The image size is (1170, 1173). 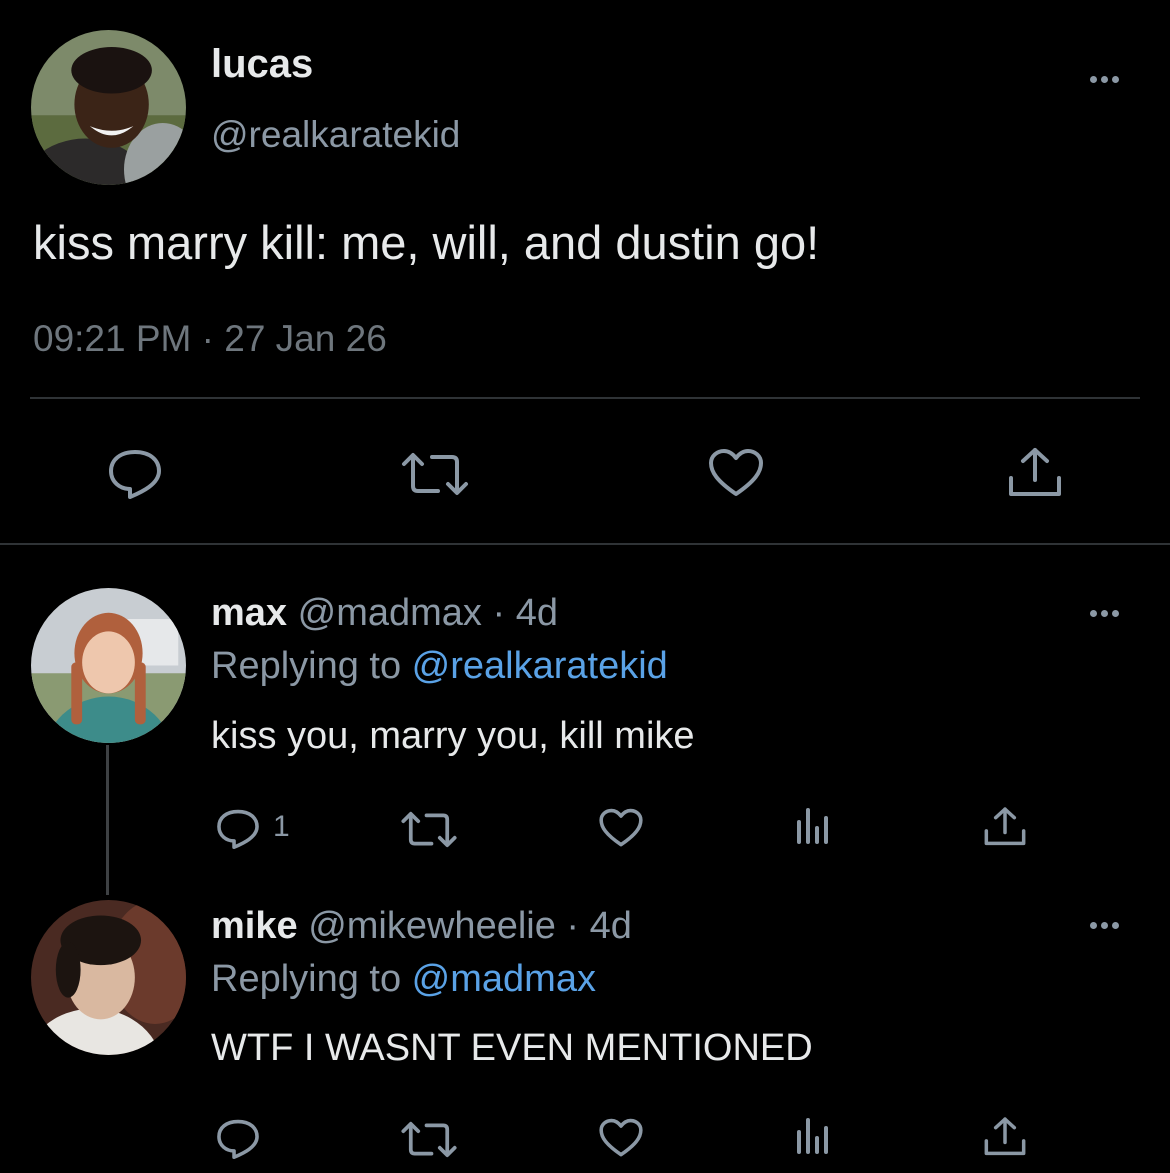 I want to click on avatar-max-image, so click(x=108, y=665).